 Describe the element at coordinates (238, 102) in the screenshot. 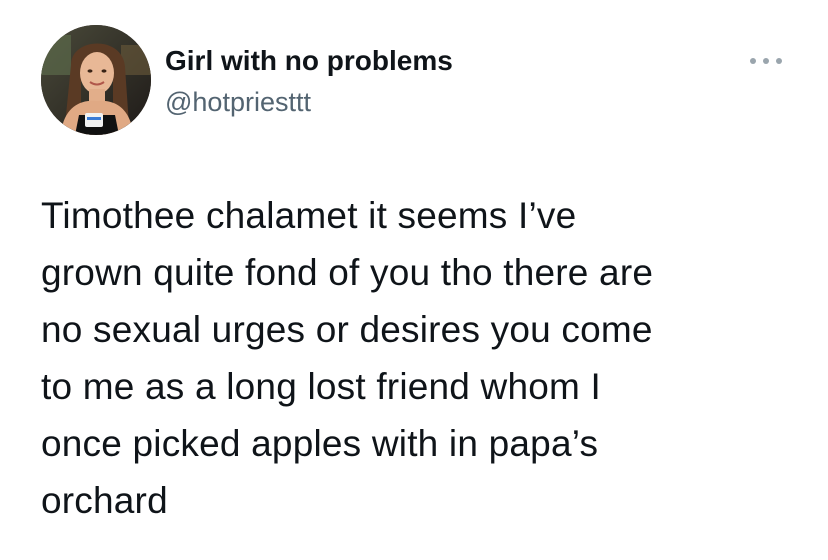

I see `author-handle: @hotpriesttt` at that location.